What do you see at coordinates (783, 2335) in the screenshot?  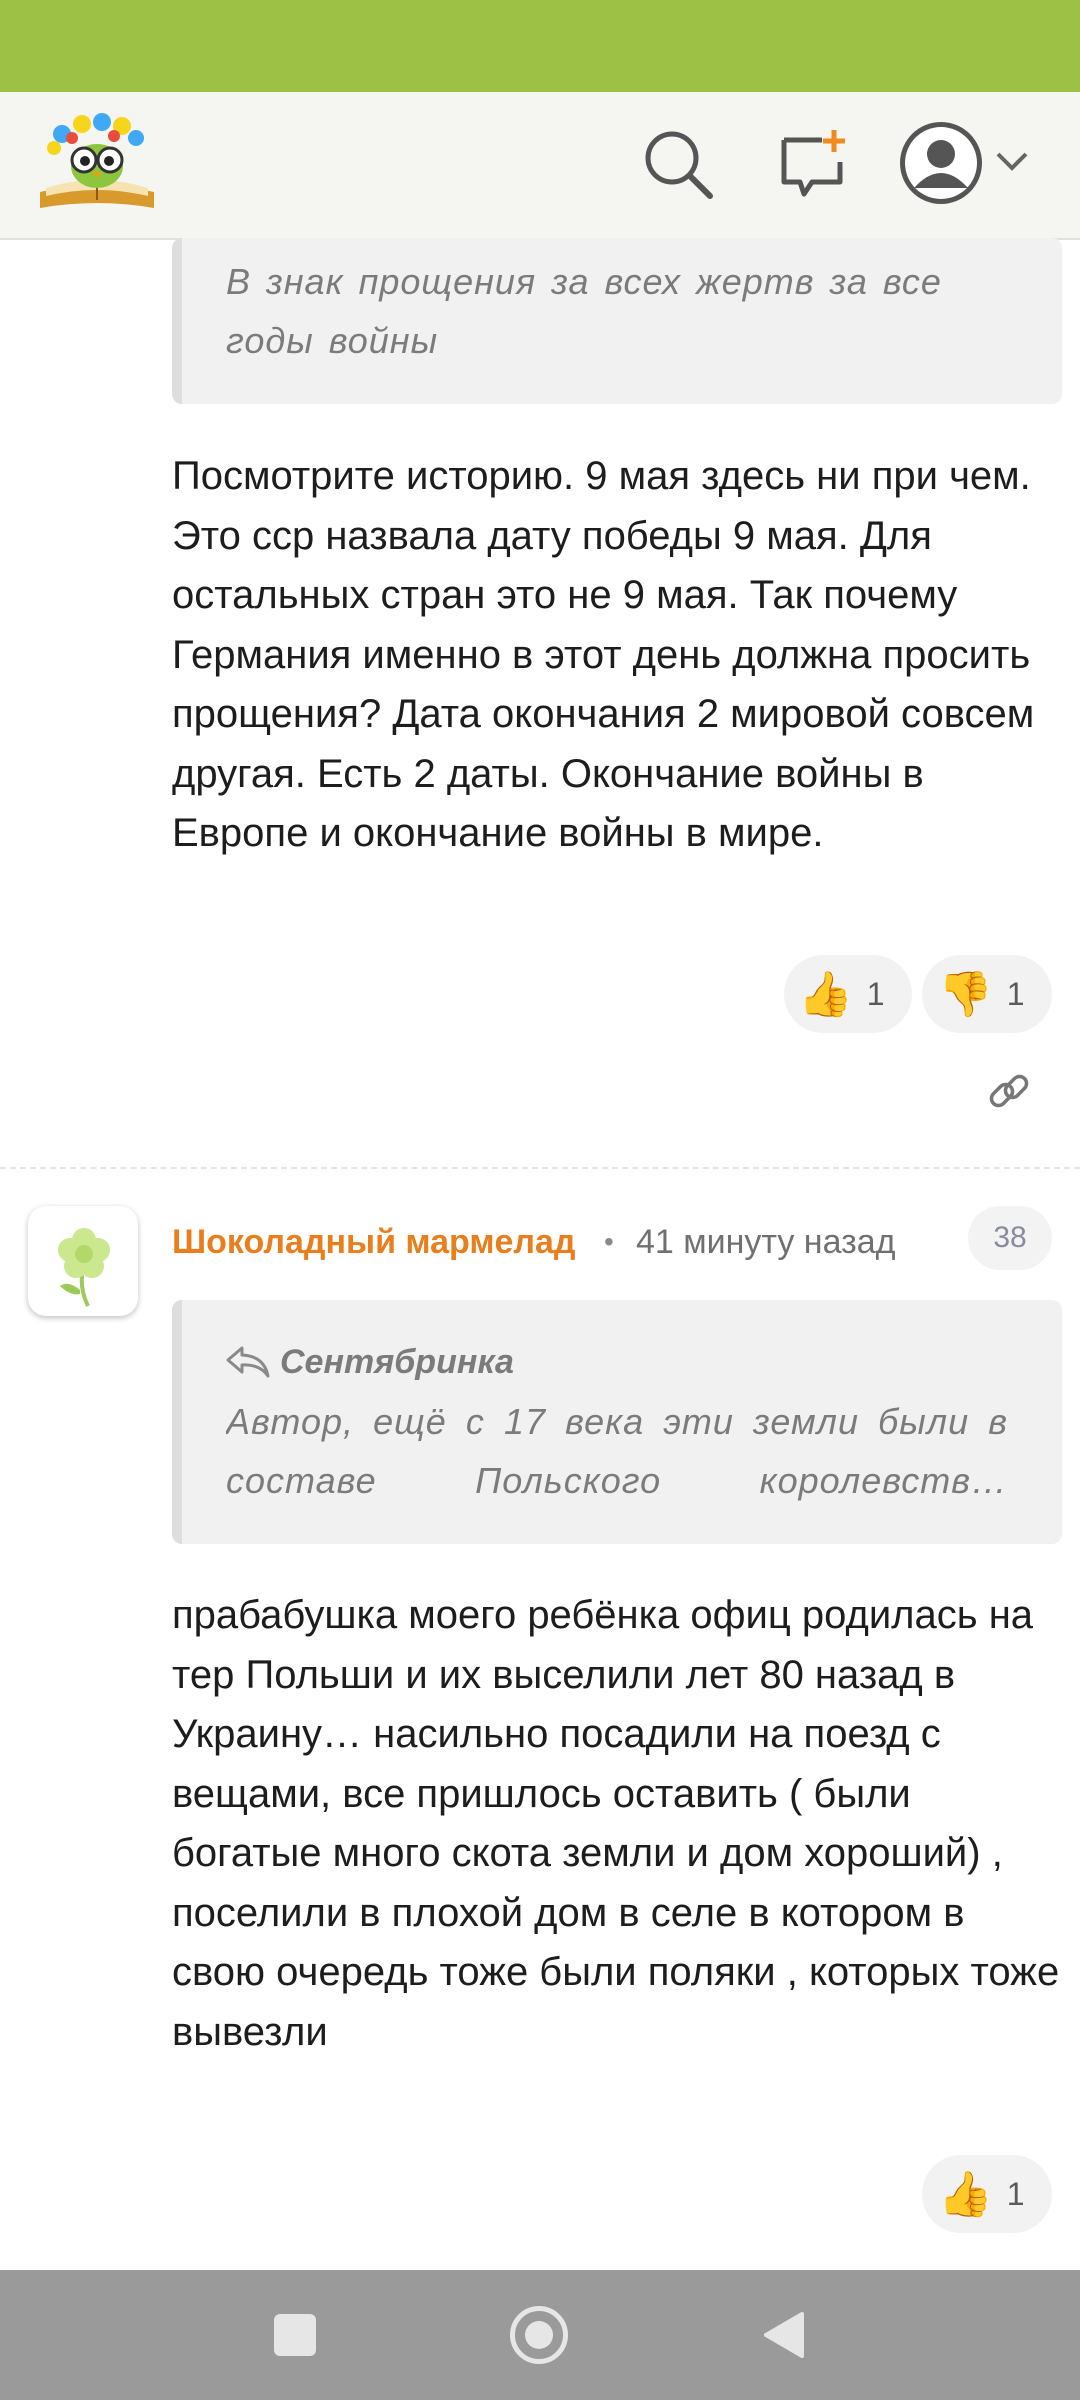 I see `triangle-back-icon` at bounding box center [783, 2335].